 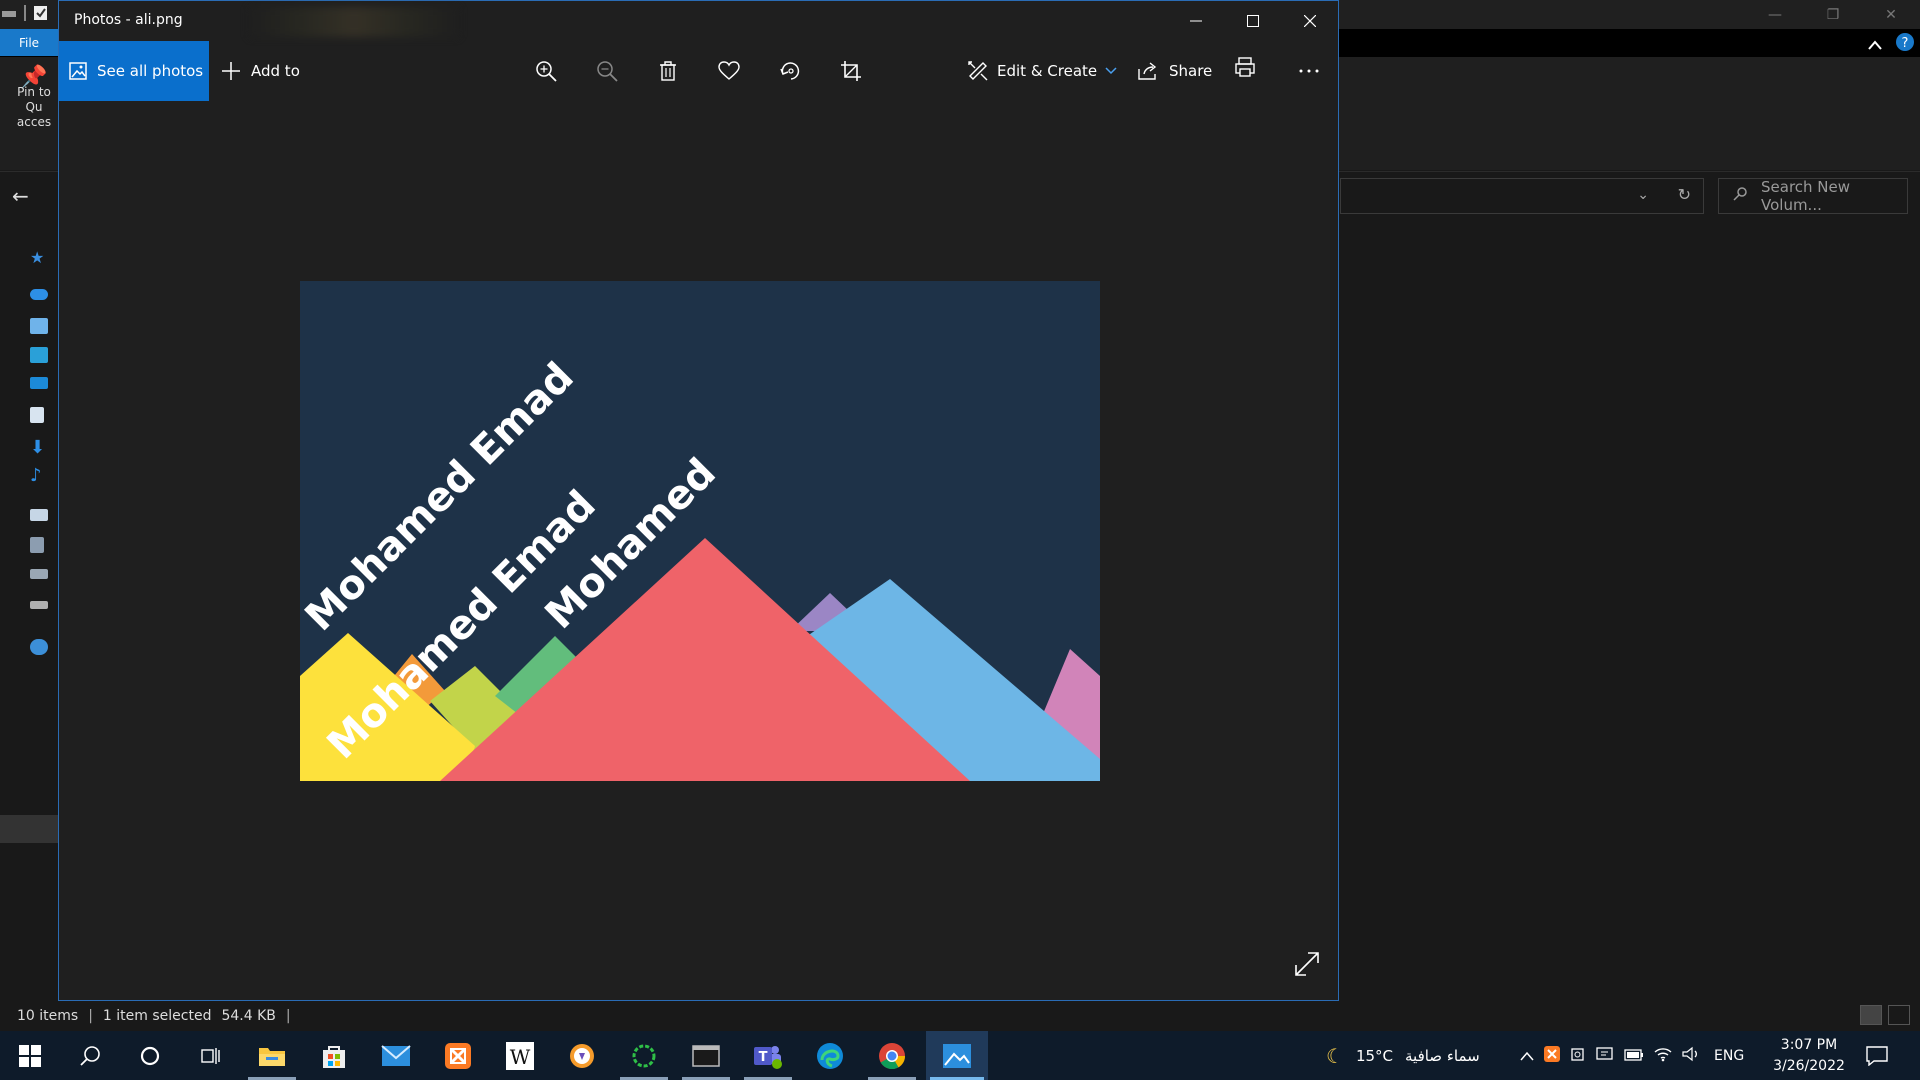 I want to click on maximize-button, so click(x=1252, y=21).